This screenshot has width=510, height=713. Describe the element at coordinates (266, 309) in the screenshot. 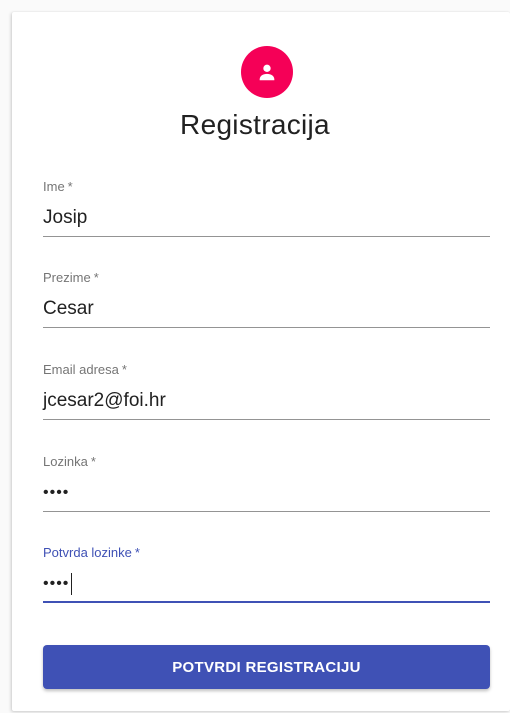

I see `last-name-input: Cesar` at that location.